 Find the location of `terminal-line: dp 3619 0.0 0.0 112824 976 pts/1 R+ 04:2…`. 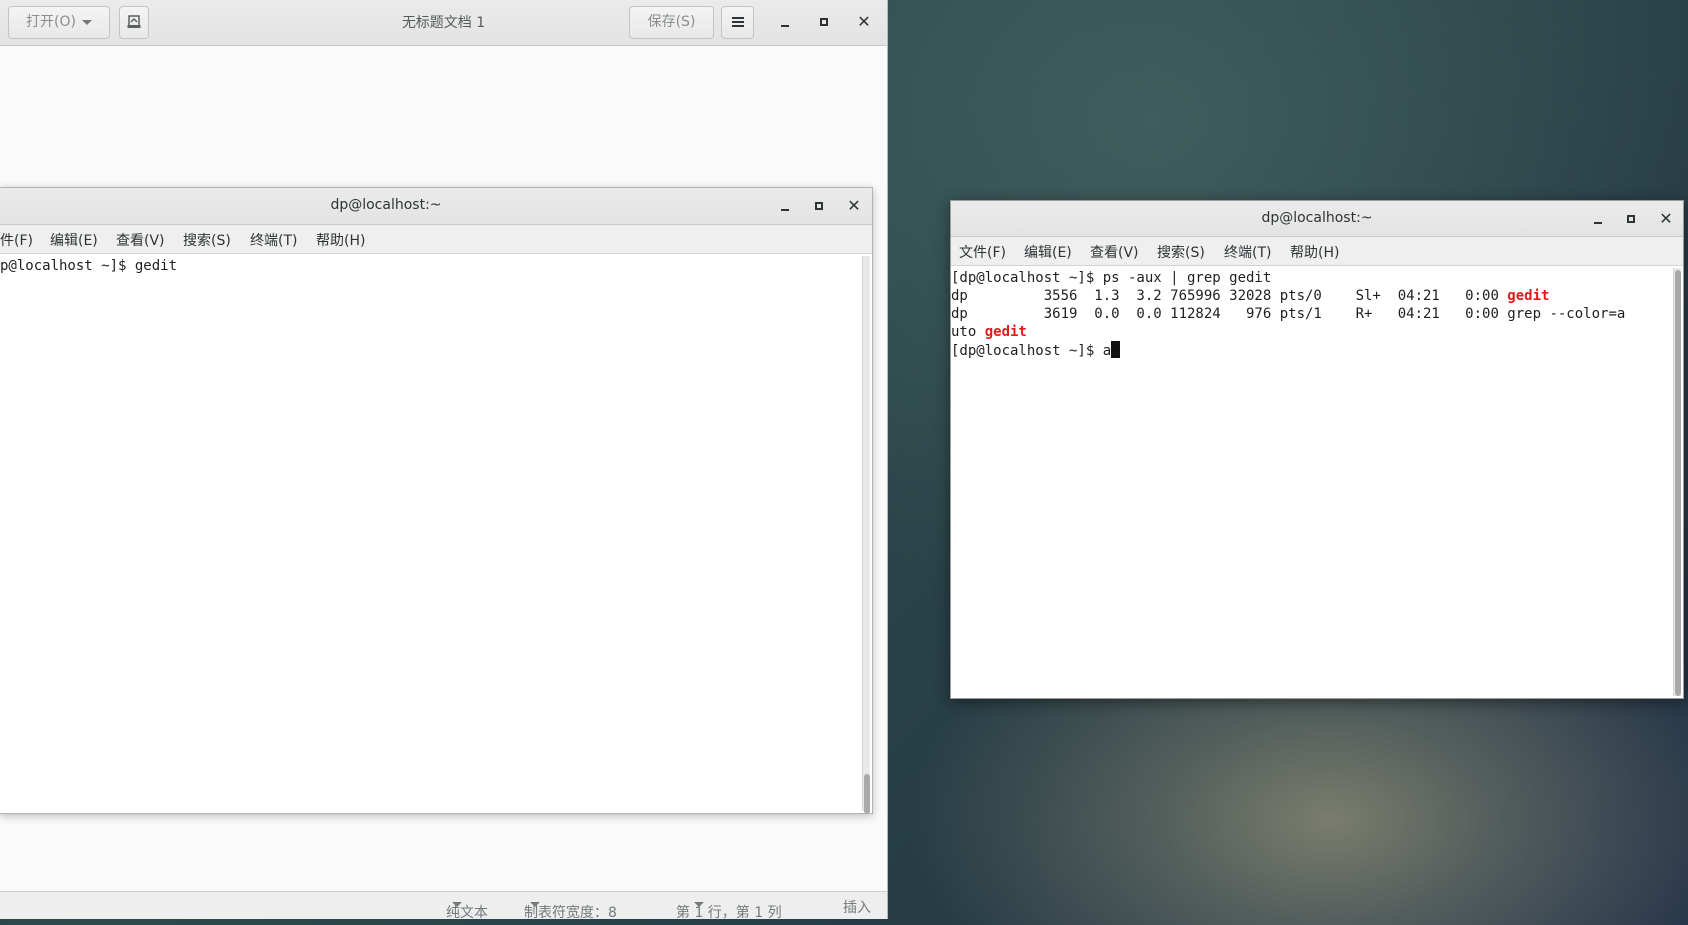

terminal-line: dp 3619 0.0 0.0 112824 976 pts/1 R+ 04:2… is located at coordinates (1288, 314).